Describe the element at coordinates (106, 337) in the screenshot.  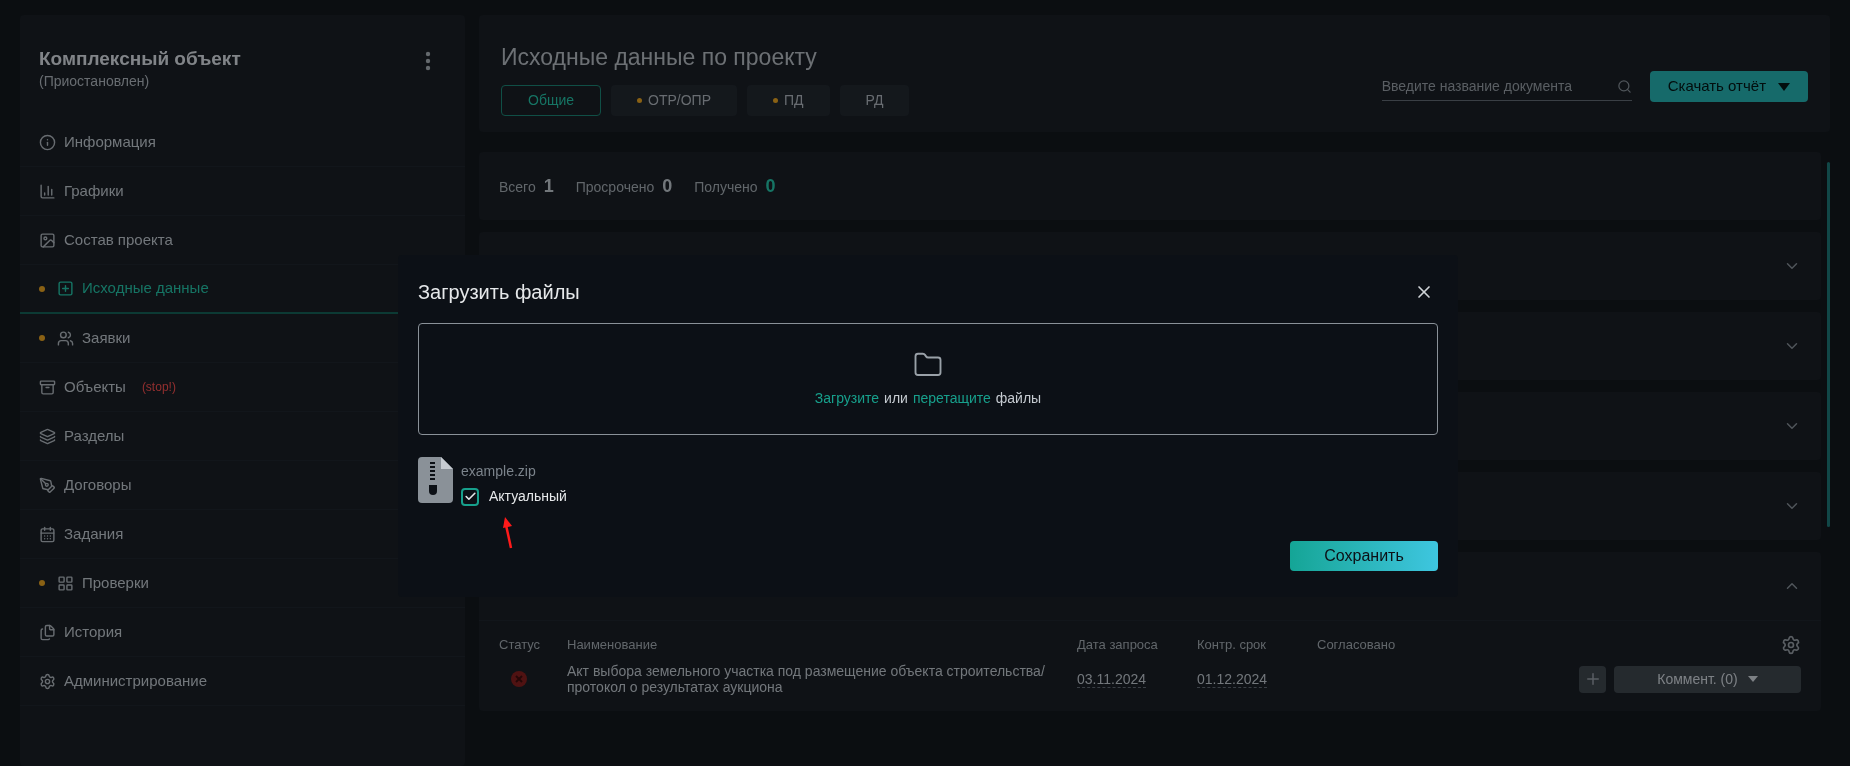
I see `sidebar-item-label: Заявки` at that location.